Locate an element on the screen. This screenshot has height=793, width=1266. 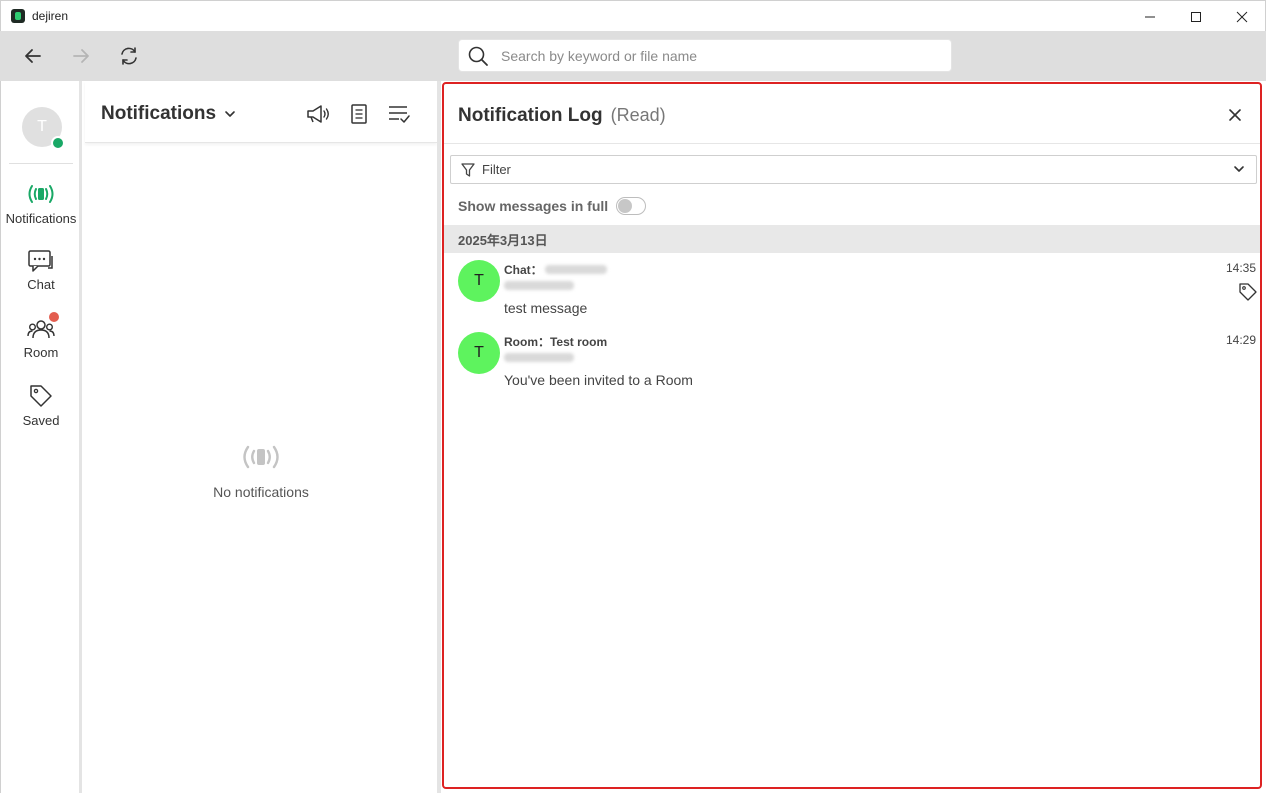
log-subtitle: (Read) is located at coordinates (638, 115).